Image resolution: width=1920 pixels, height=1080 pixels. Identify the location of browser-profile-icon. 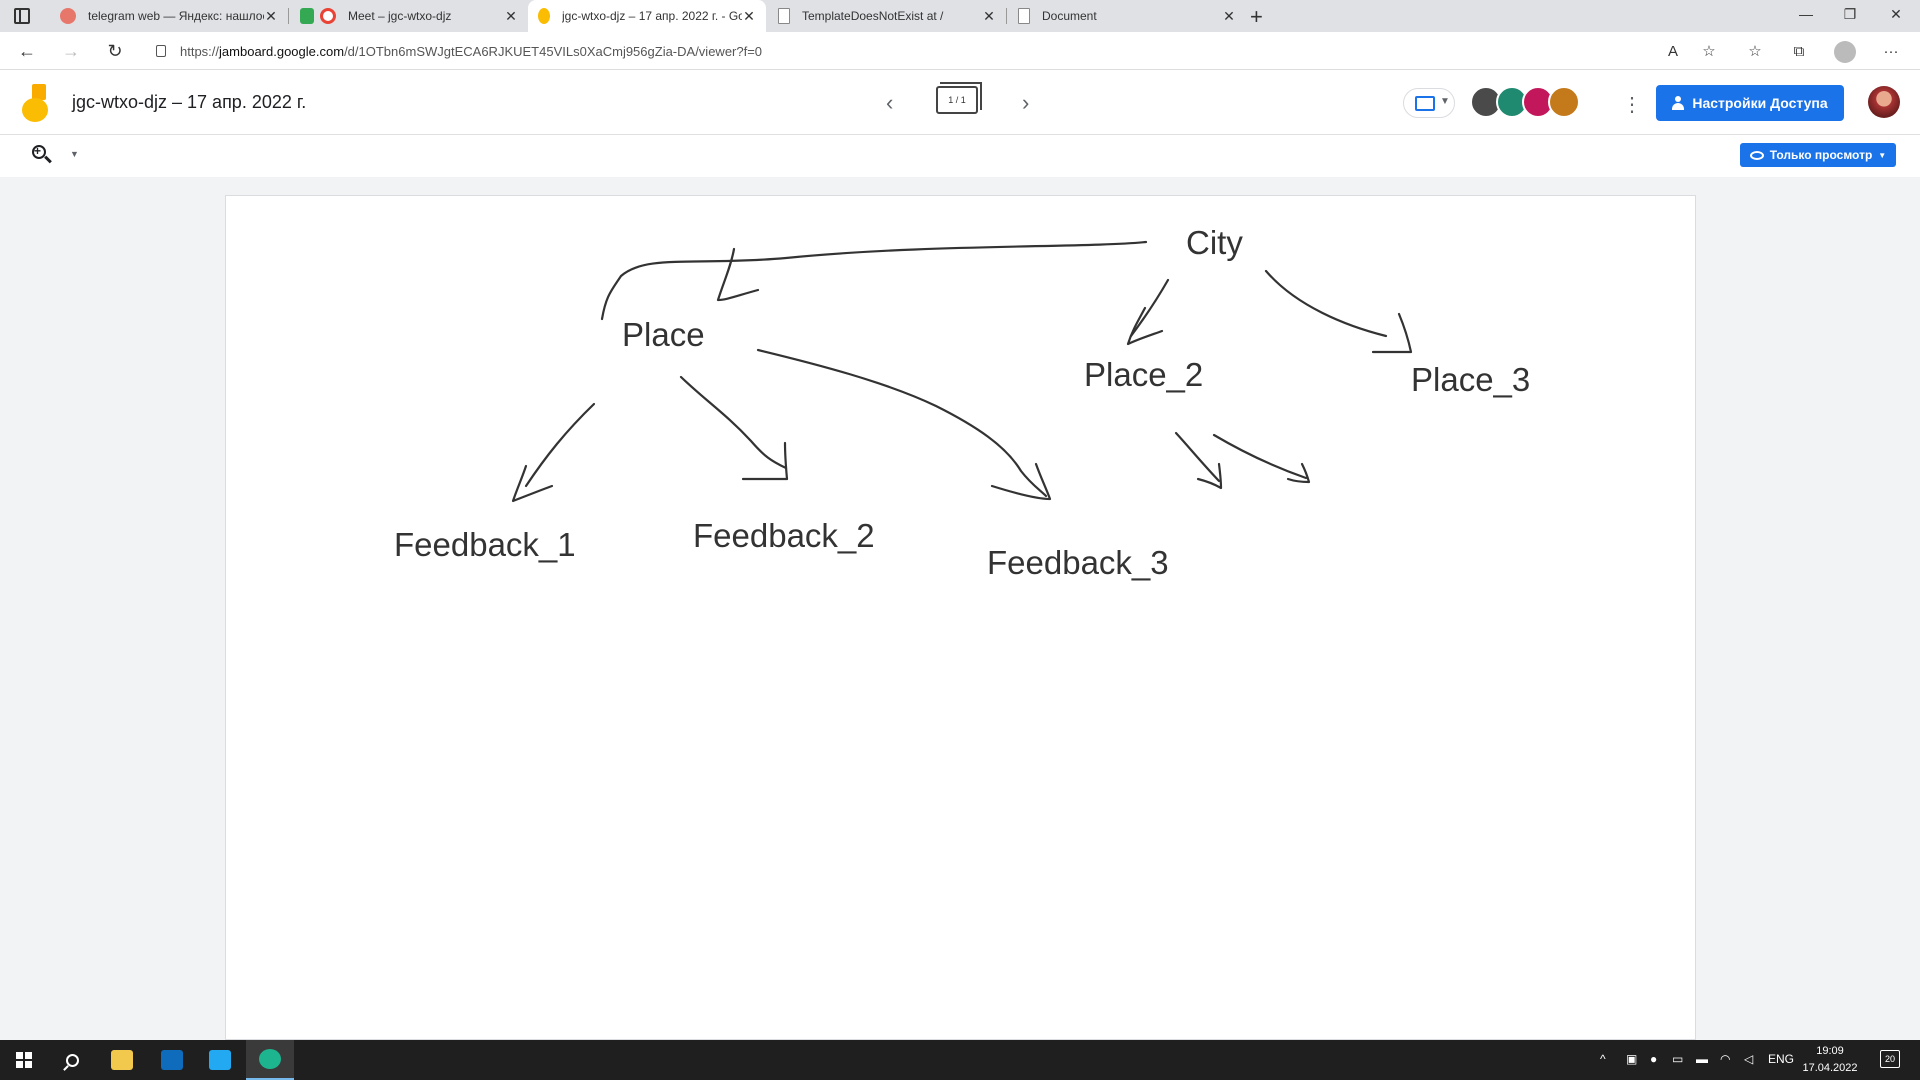
(1845, 52).